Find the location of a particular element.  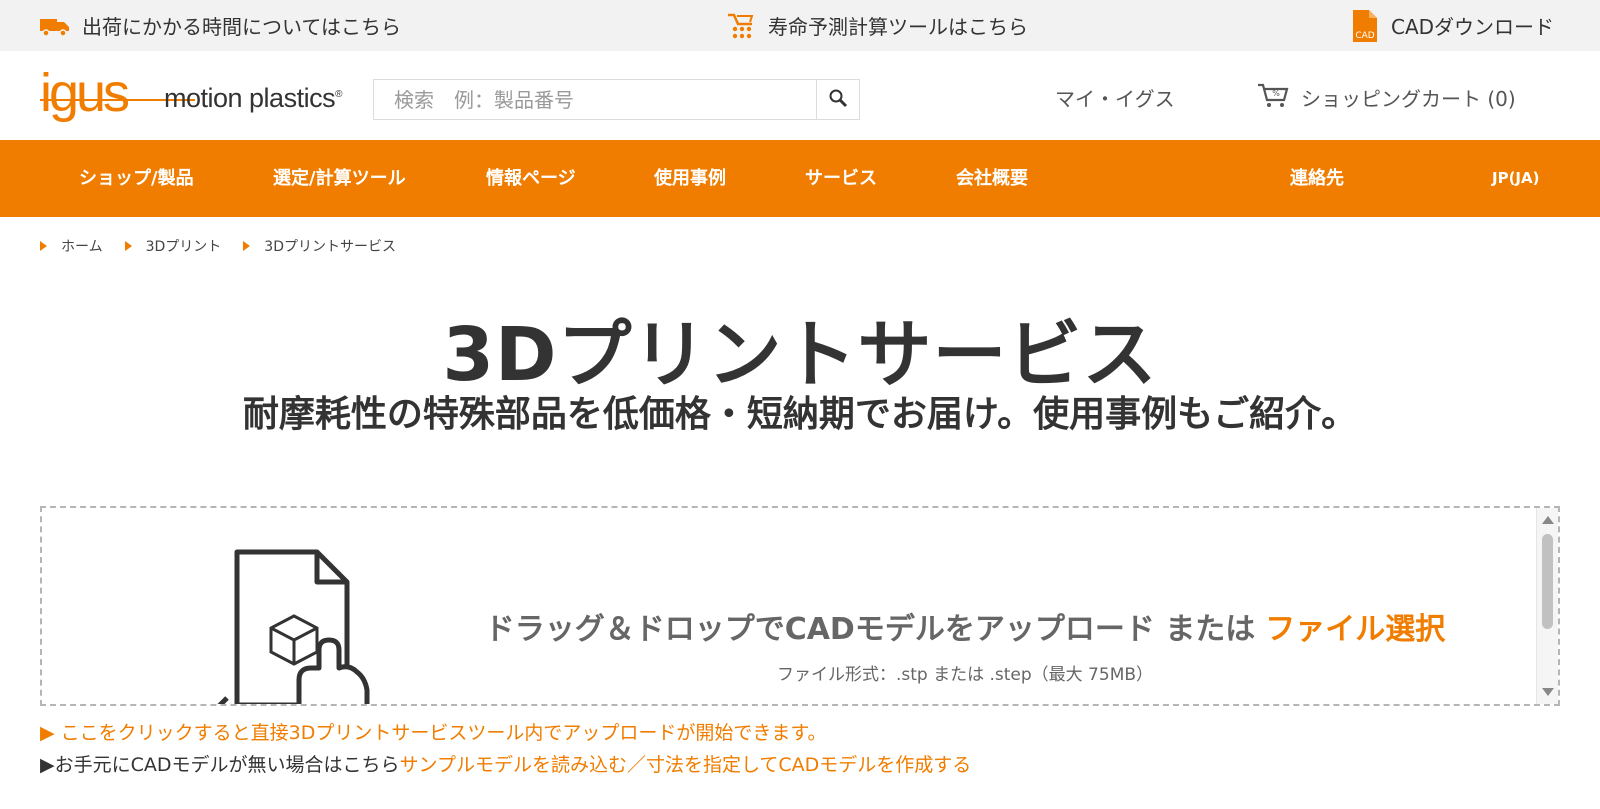

breadcrumb-3d-print: 3Dプリント is located at coordinates (173, 246).